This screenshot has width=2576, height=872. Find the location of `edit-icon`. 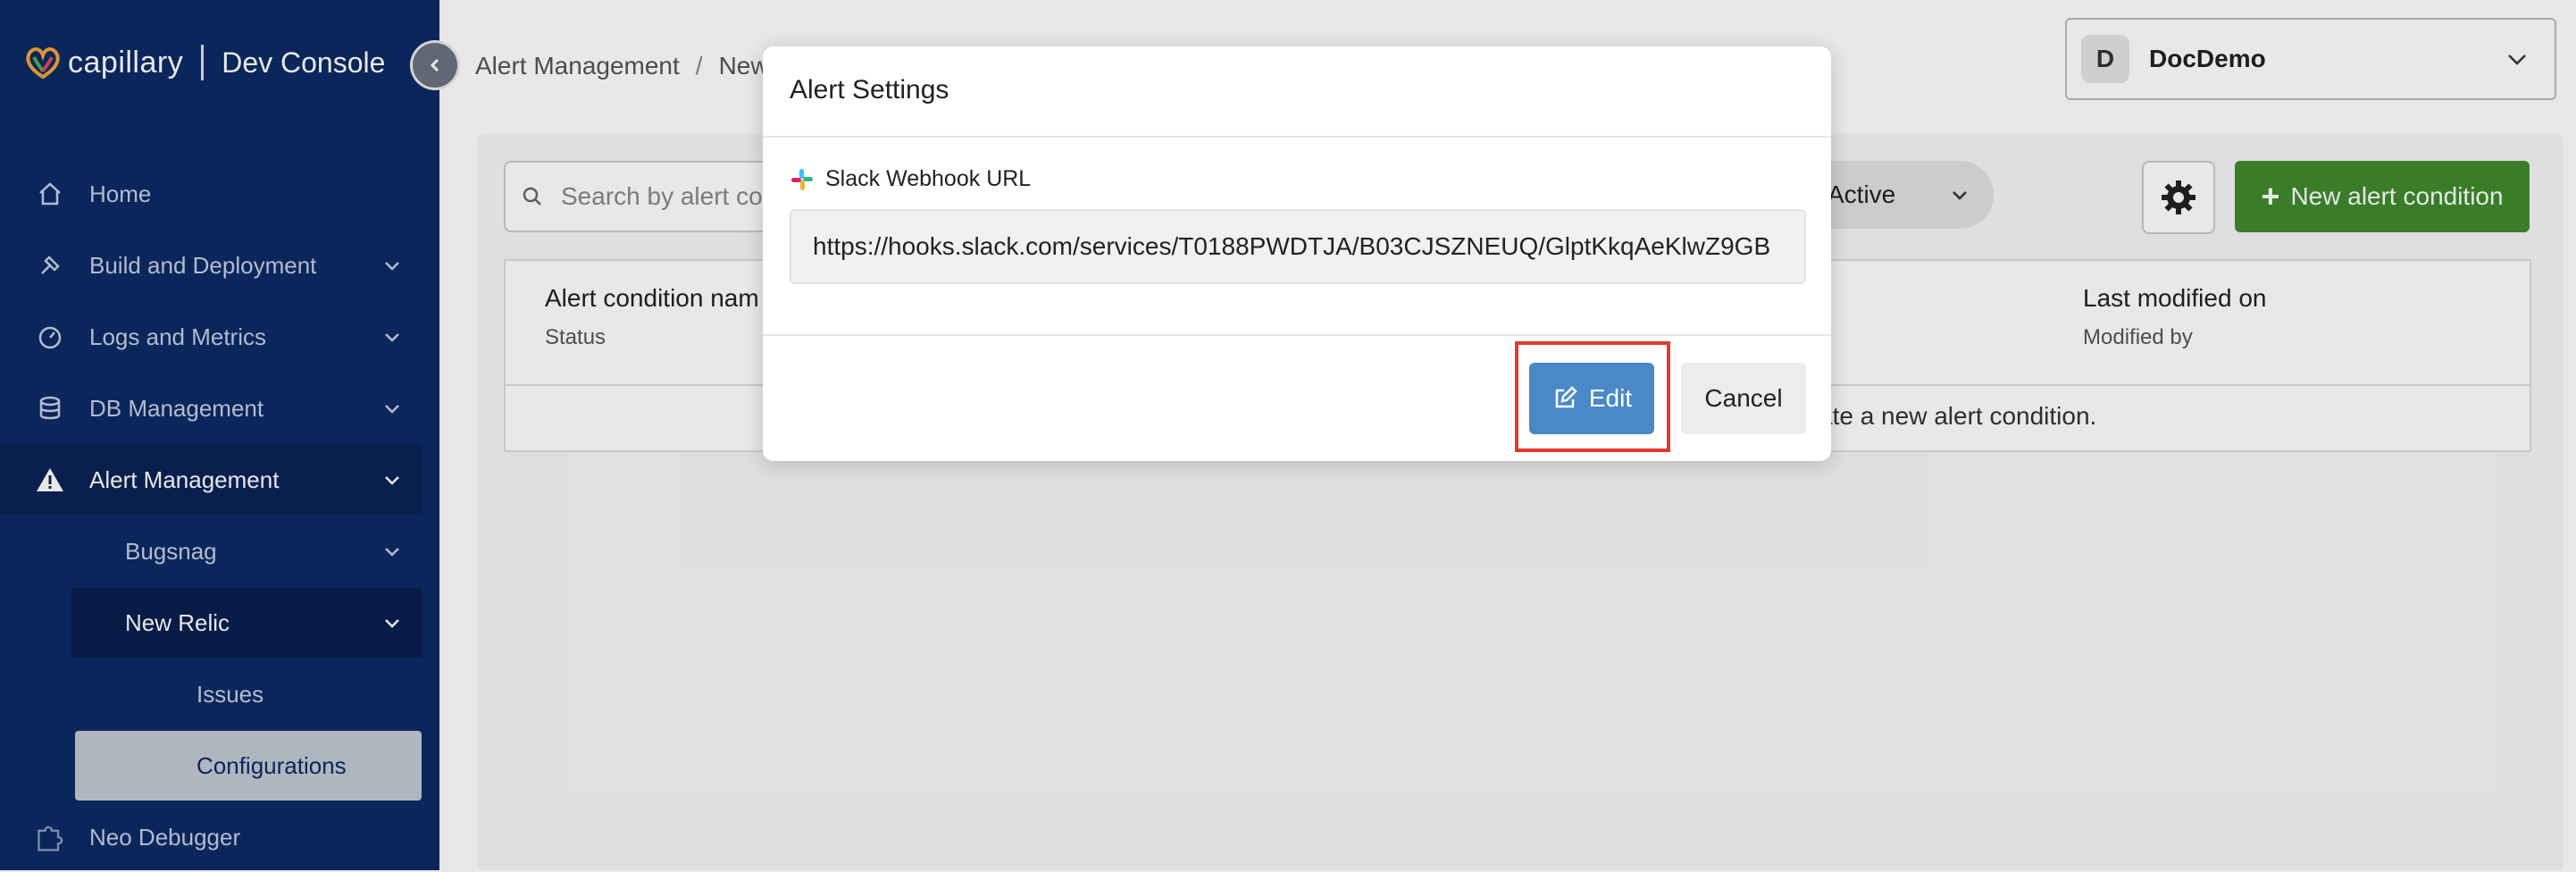

edit-icon is located at coordinates (1566, 397).